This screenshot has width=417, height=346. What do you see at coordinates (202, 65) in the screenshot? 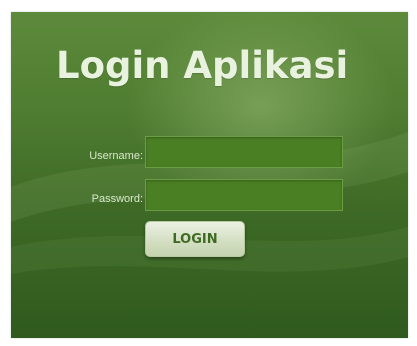
I see `page-title: Login Aplikasi` at bounding box center [202, 65].